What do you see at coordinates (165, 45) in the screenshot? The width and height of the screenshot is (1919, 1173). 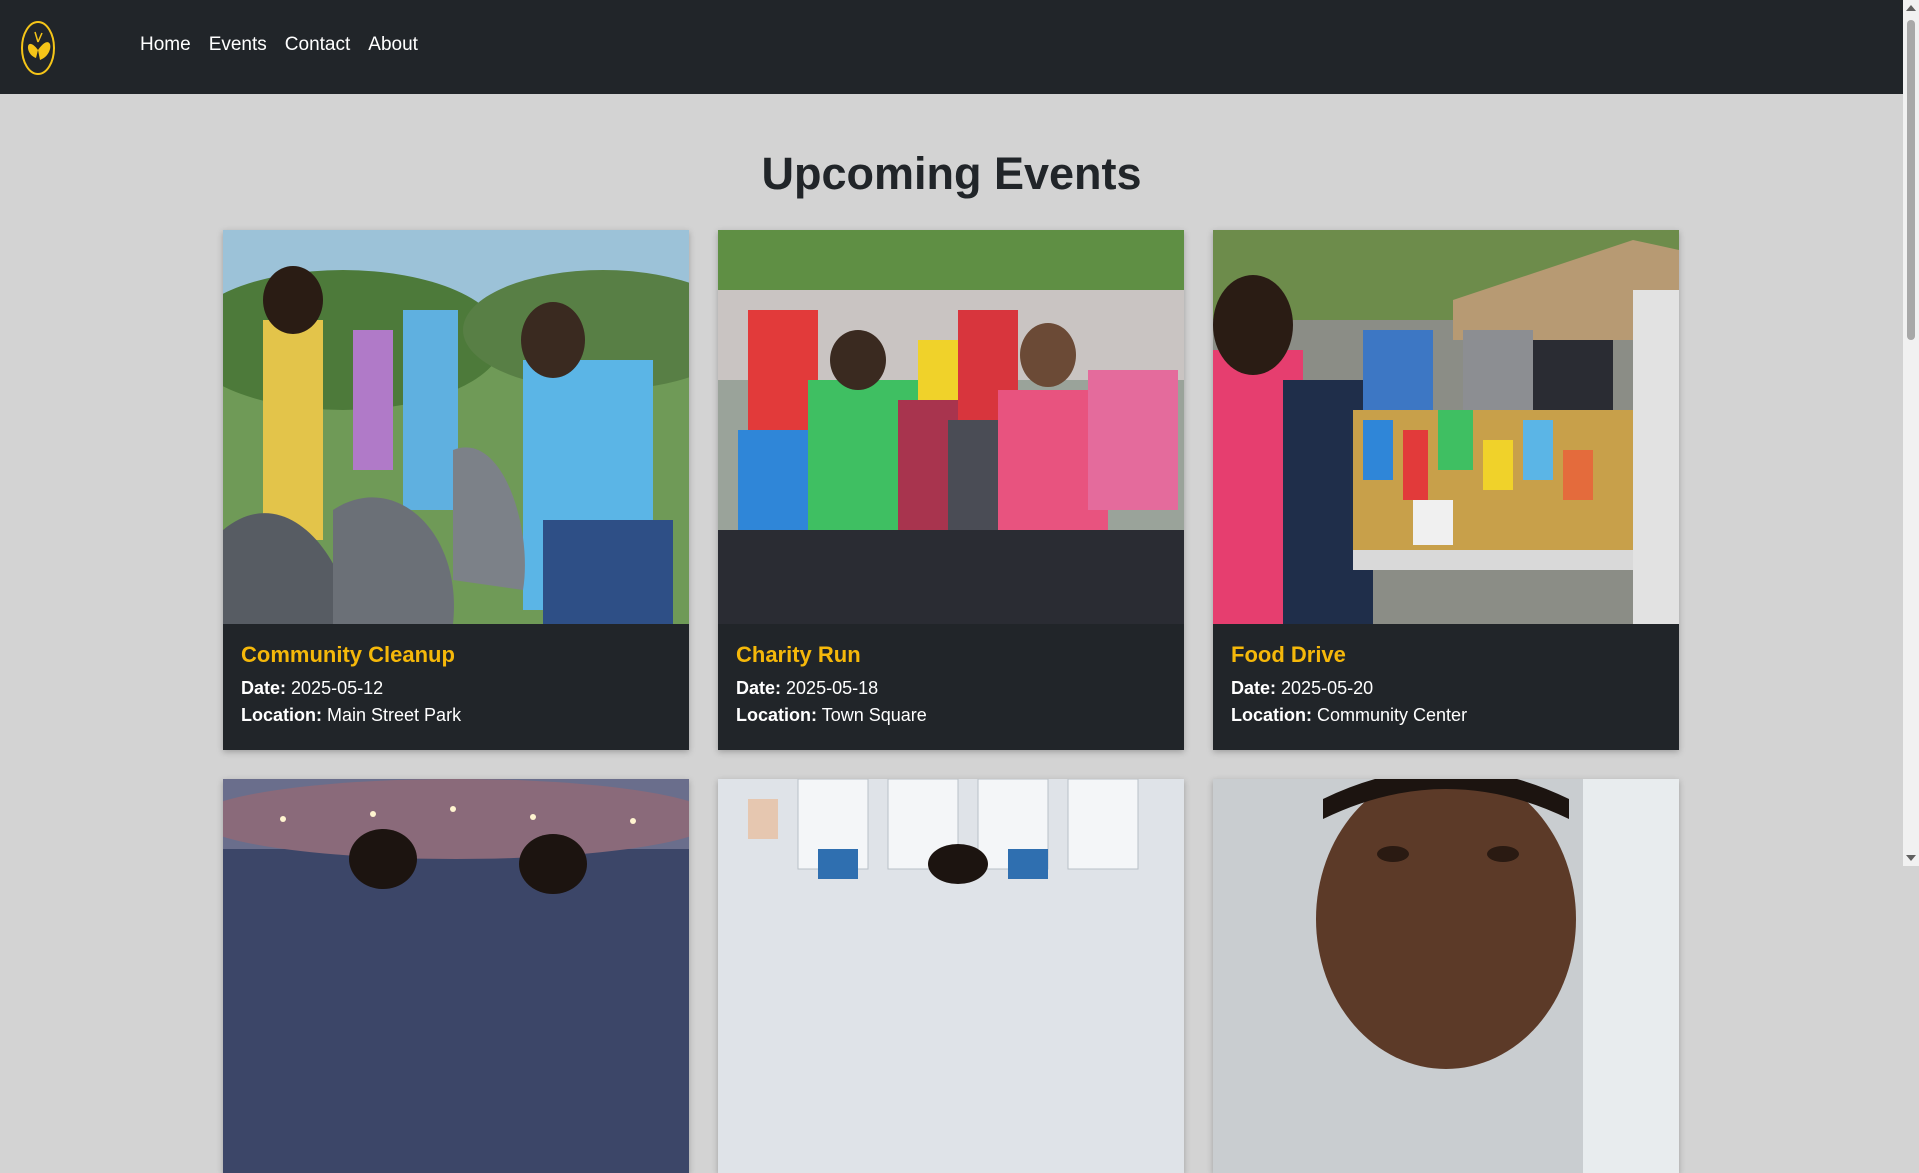 I see `nav-link-home: Home` at bounding box center [165, 45].